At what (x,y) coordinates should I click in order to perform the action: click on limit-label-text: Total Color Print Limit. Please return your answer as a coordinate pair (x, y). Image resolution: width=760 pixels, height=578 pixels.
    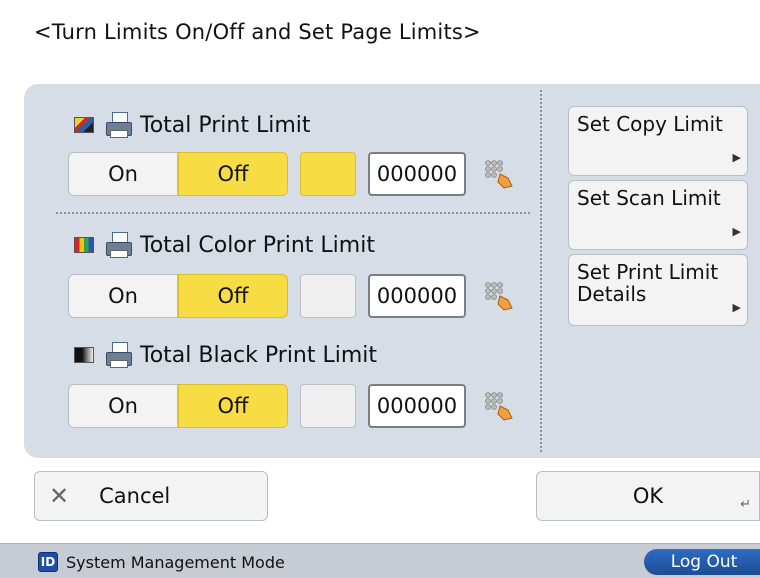
    Looking at the image, I should click on (257, 245).